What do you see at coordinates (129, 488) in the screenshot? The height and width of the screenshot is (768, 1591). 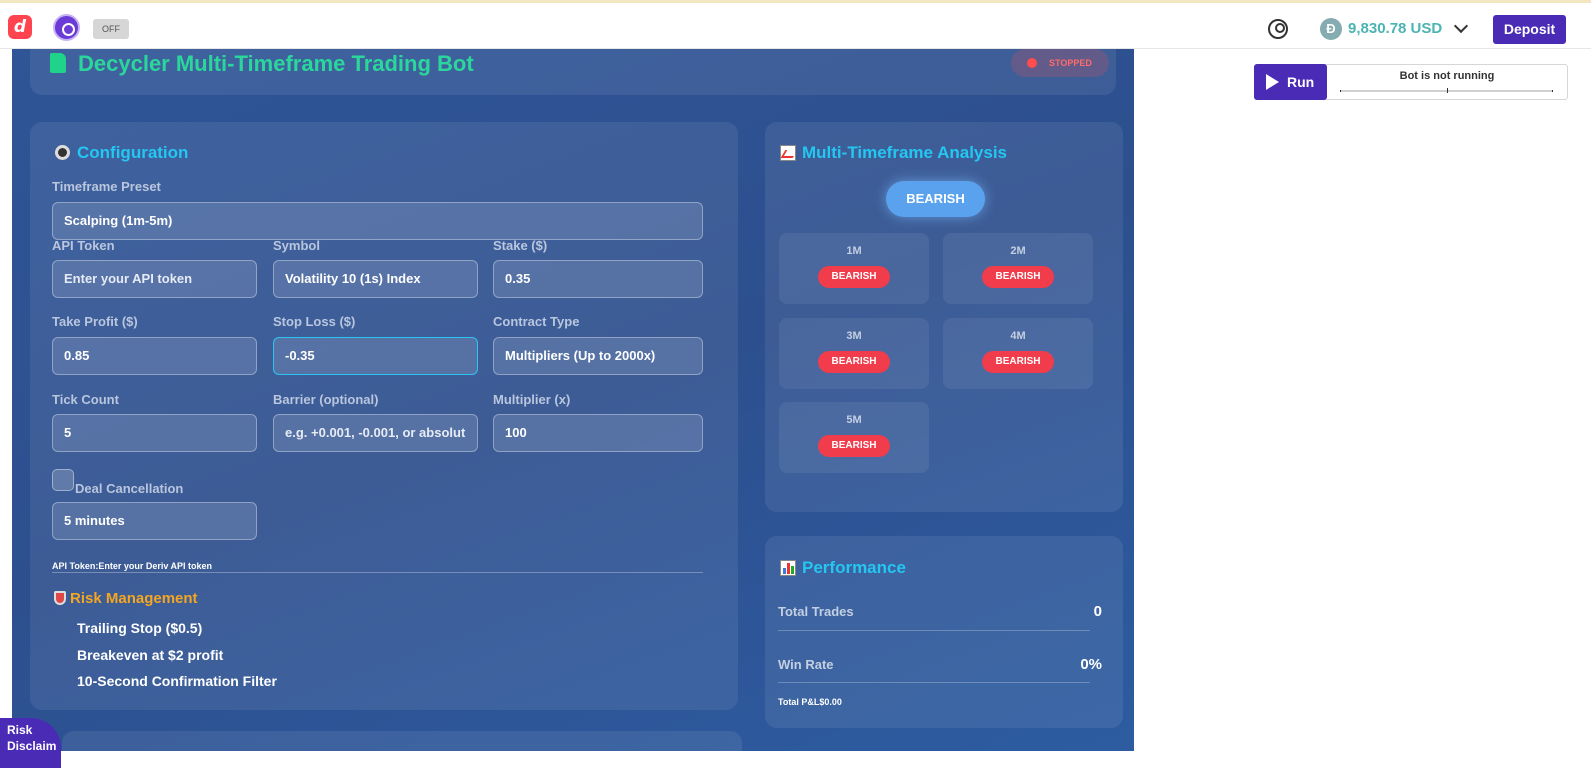 I see `deal-cancellation-label: Deal Cancellation` at bounding box center [129, 488].